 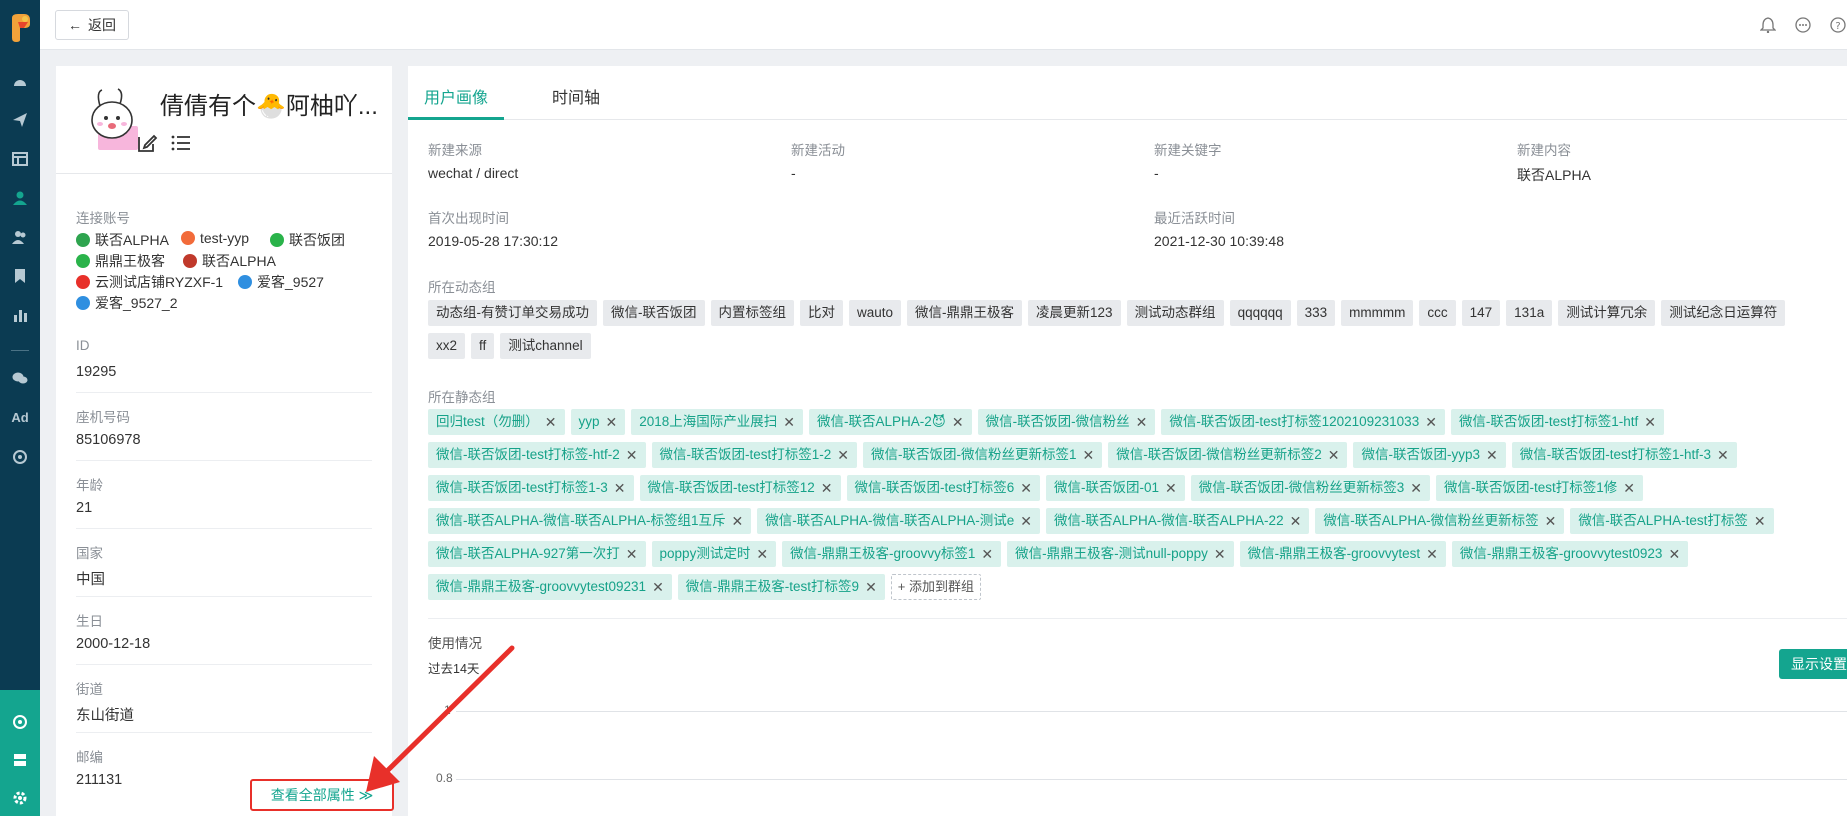 I want to click on dynamic-group-tag: 测试计算冗余, so click(x=1607, y=313).